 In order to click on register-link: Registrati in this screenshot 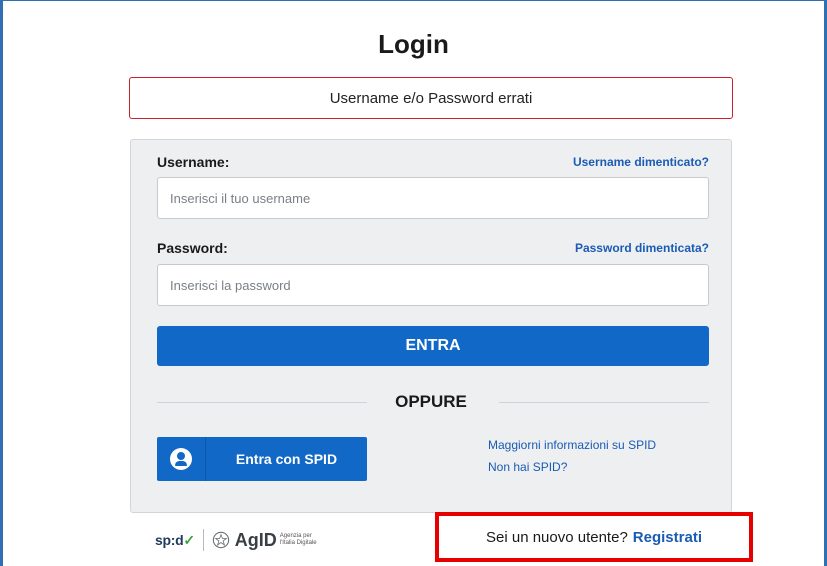, I will do `click(667, 537)`.